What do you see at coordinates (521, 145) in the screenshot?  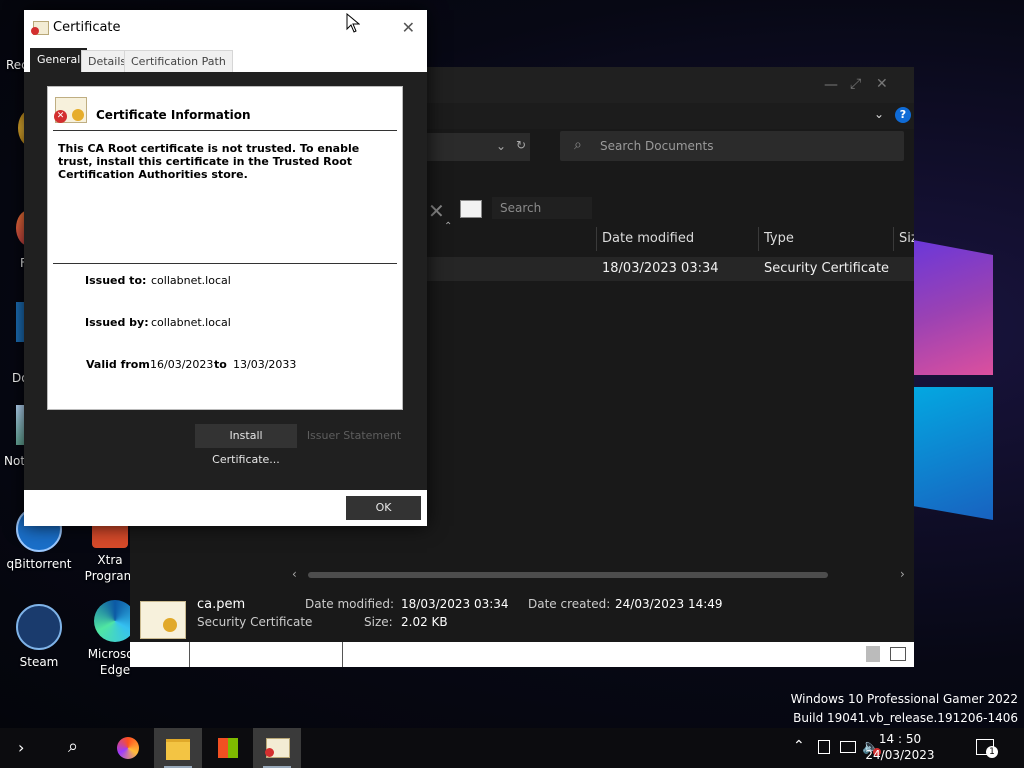 I see `refresh-icon: ↻` at bounding box center [521, 145].